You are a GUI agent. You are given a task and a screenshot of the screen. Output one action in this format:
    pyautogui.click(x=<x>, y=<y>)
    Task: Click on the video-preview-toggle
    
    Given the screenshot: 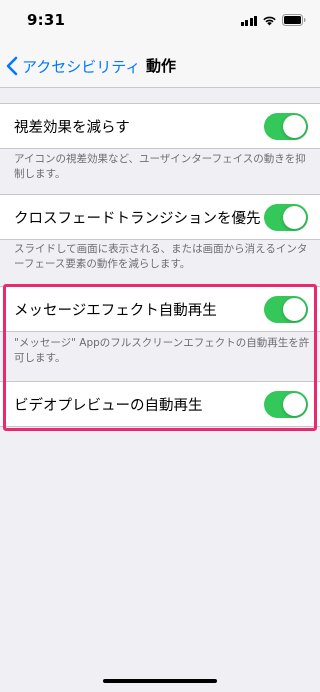 What is the action you would take?
    pyautogui.click(x=286, y=404)
    